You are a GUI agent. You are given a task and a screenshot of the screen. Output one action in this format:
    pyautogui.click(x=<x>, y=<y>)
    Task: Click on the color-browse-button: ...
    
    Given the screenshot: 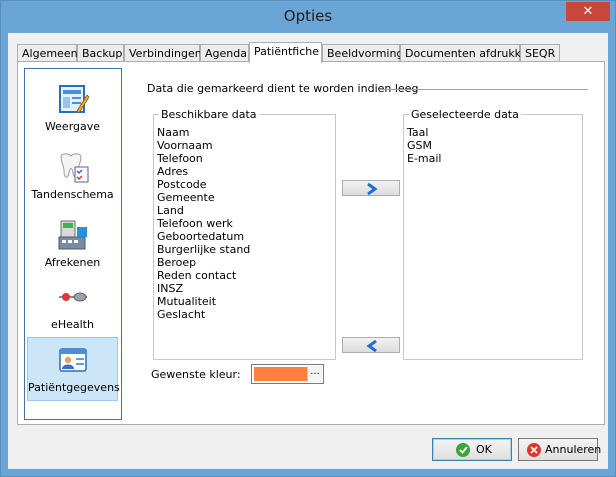 What is the action you would take?
    pyautogui.click(x=314, y=374)
    